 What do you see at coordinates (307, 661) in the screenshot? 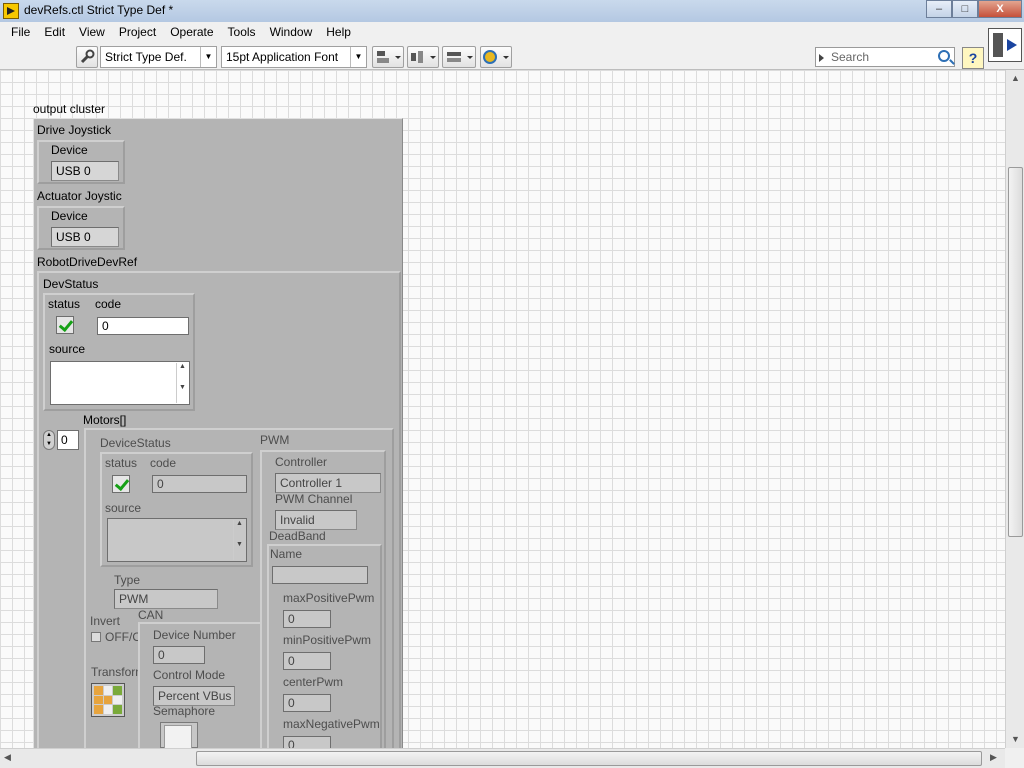
I see `min-positive-pwm-input: 0` at bounding box center [307, 661].